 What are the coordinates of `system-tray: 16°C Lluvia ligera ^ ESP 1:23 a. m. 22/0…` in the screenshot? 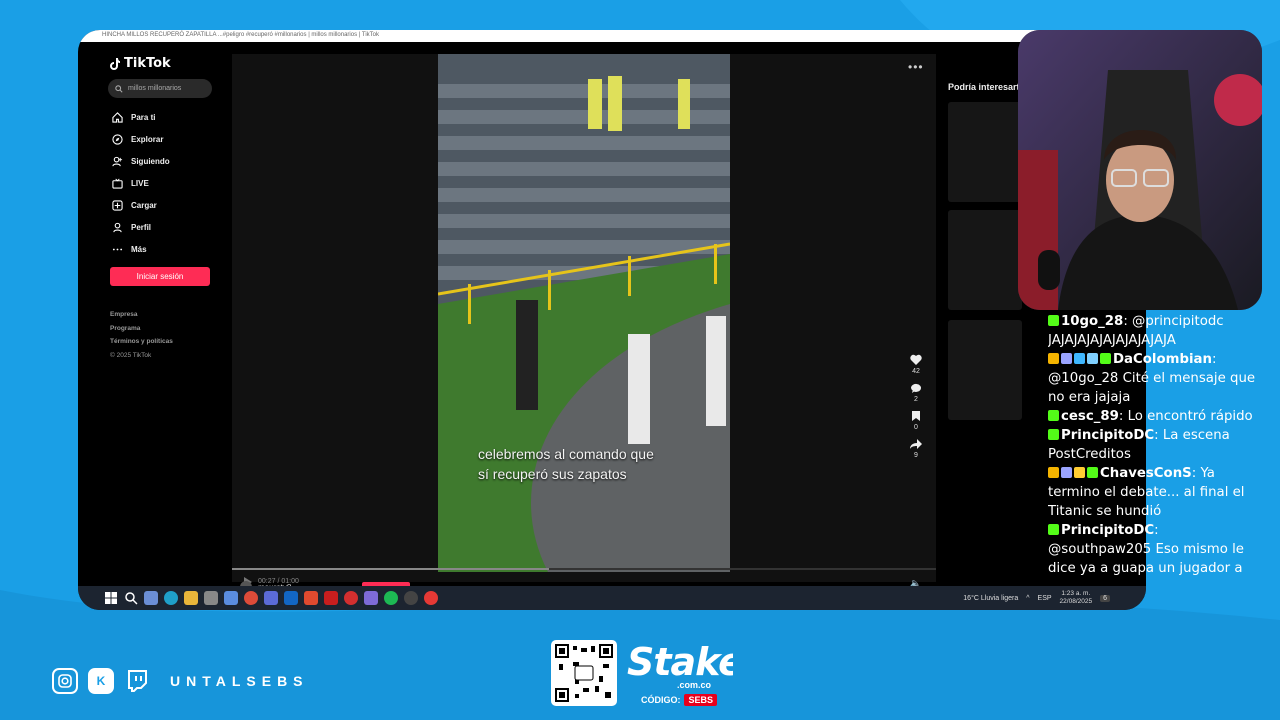 It's located at (1036, 598).